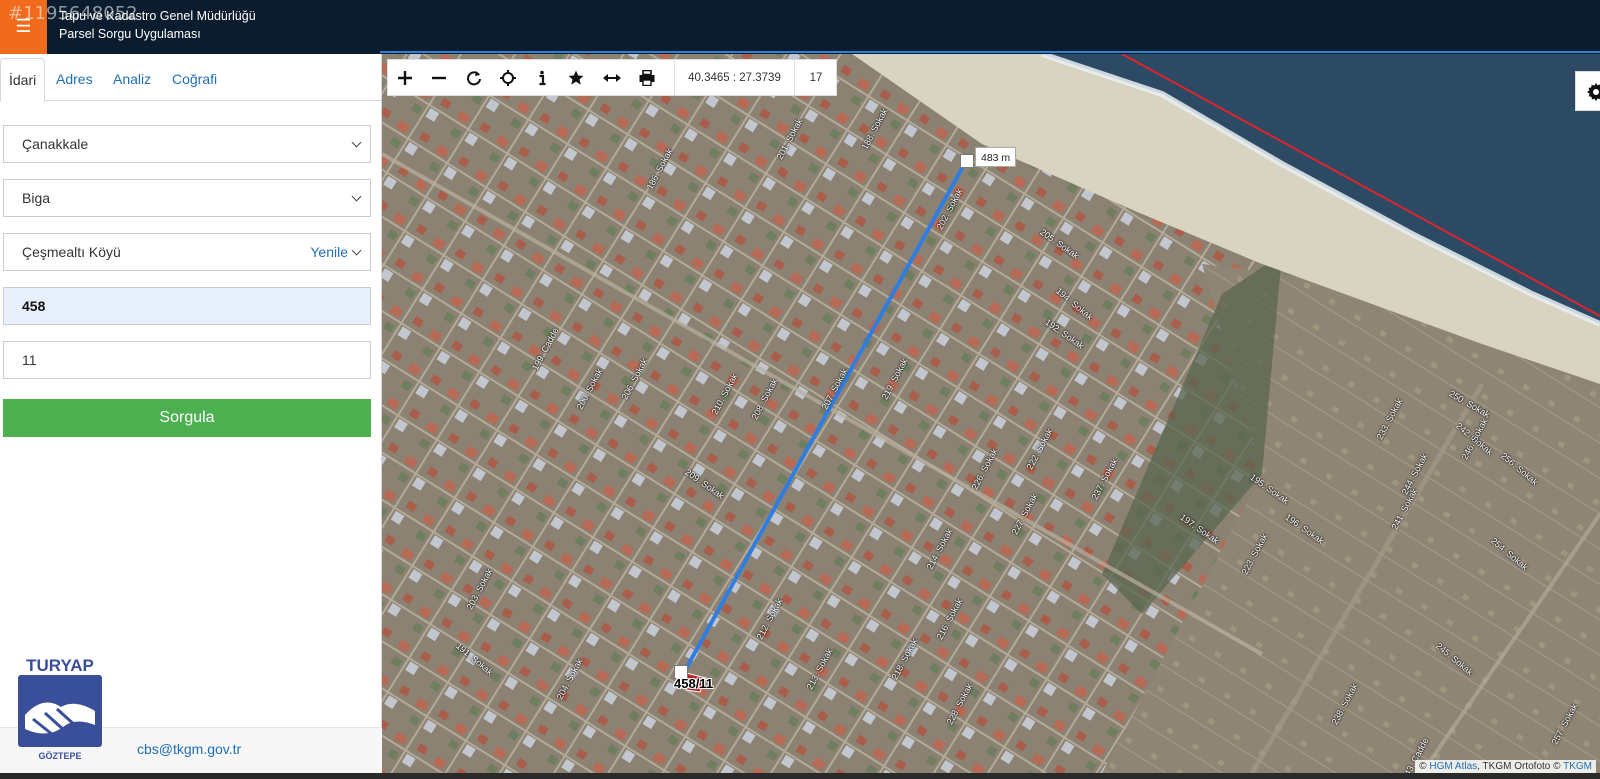 Image resolution: width=1600 pixels, height=779 pixels. I want to click on print-icon, so click(647, 78).